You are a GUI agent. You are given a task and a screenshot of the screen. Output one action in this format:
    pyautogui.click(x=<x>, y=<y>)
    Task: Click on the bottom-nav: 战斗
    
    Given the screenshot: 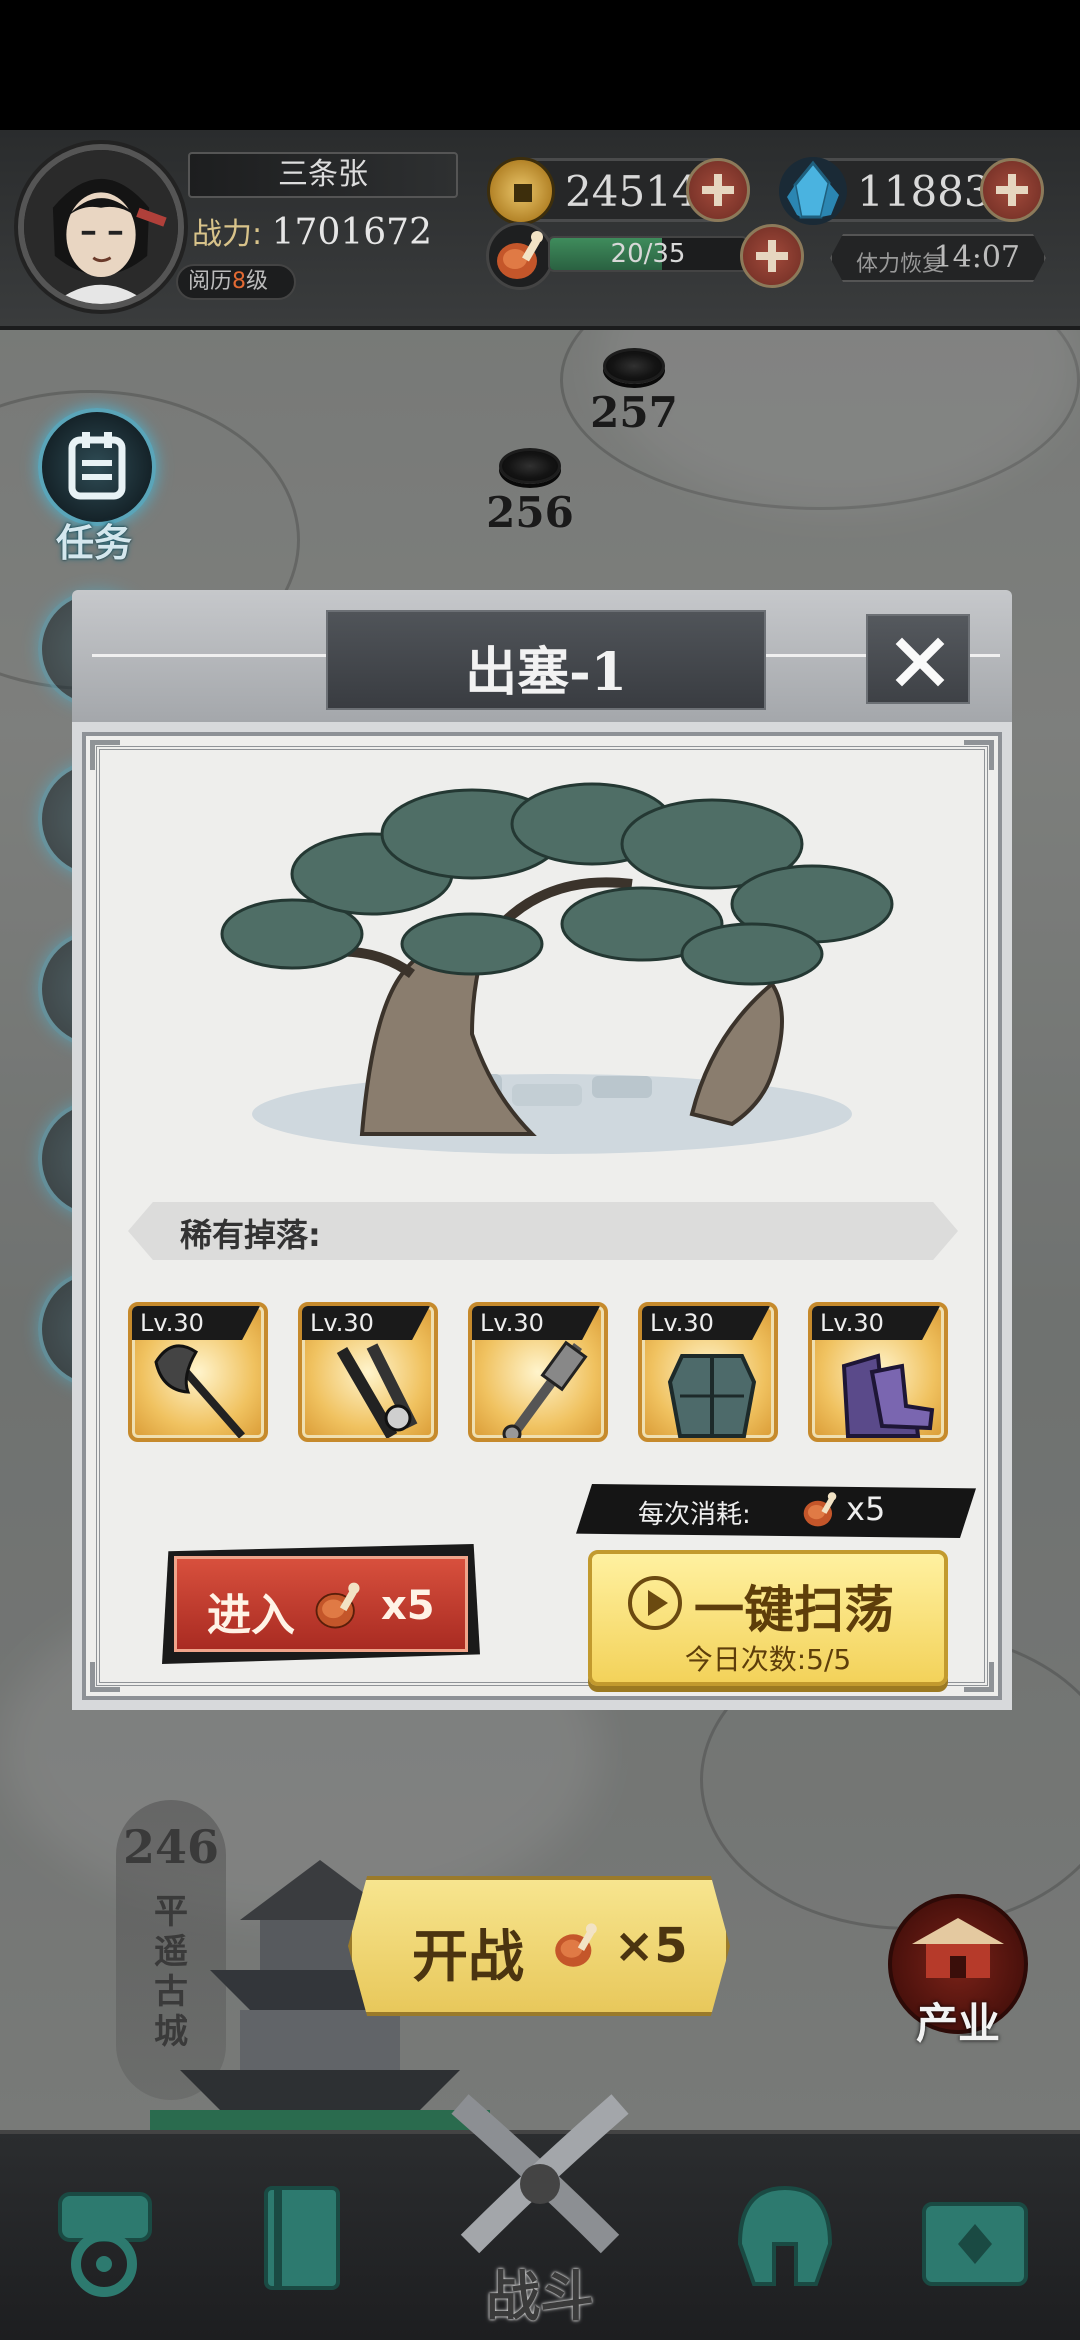 What is the action you would take?
    pyautogui.click(x=540, y=2217)
    